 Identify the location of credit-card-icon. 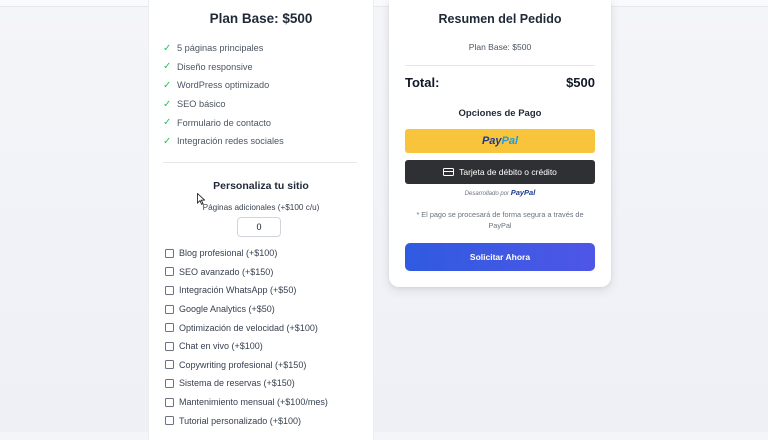
(449, 172).